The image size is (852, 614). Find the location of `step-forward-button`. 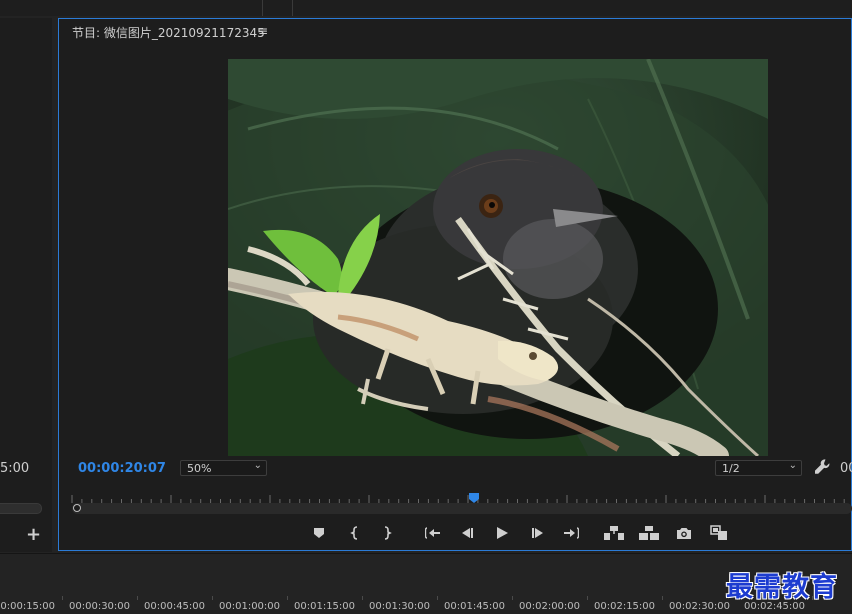

step-forward-button is located at coordinates (538, 533).